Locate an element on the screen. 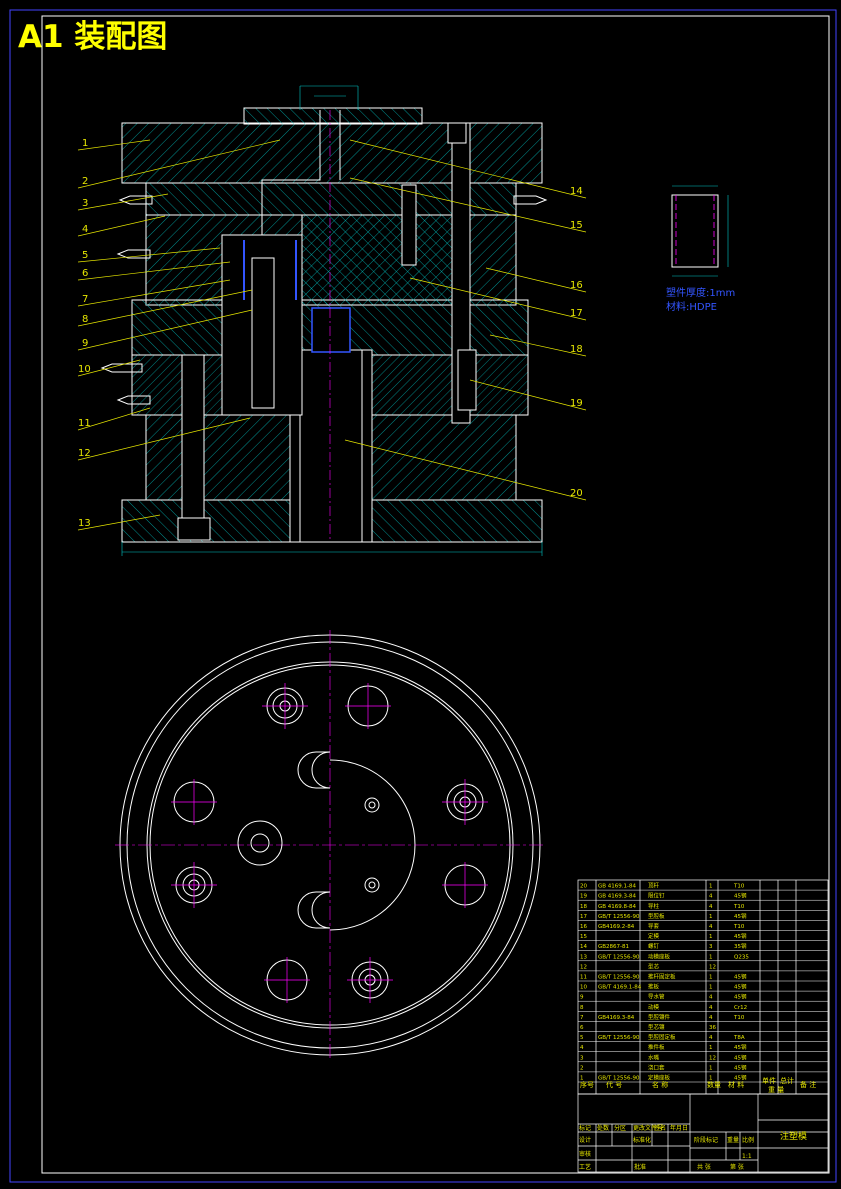  tb-review: 审核 is located at coordinates (585, 1154).